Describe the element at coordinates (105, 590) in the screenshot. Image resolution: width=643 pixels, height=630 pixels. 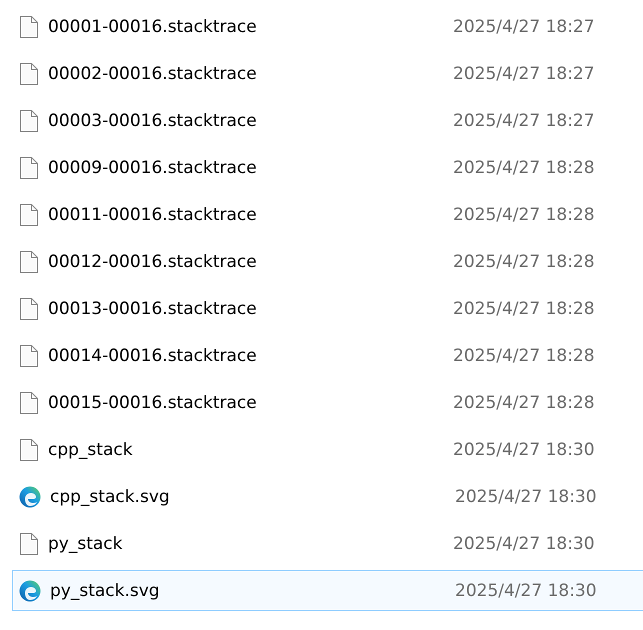
I see `file-name: py_stack.svg` at that location.